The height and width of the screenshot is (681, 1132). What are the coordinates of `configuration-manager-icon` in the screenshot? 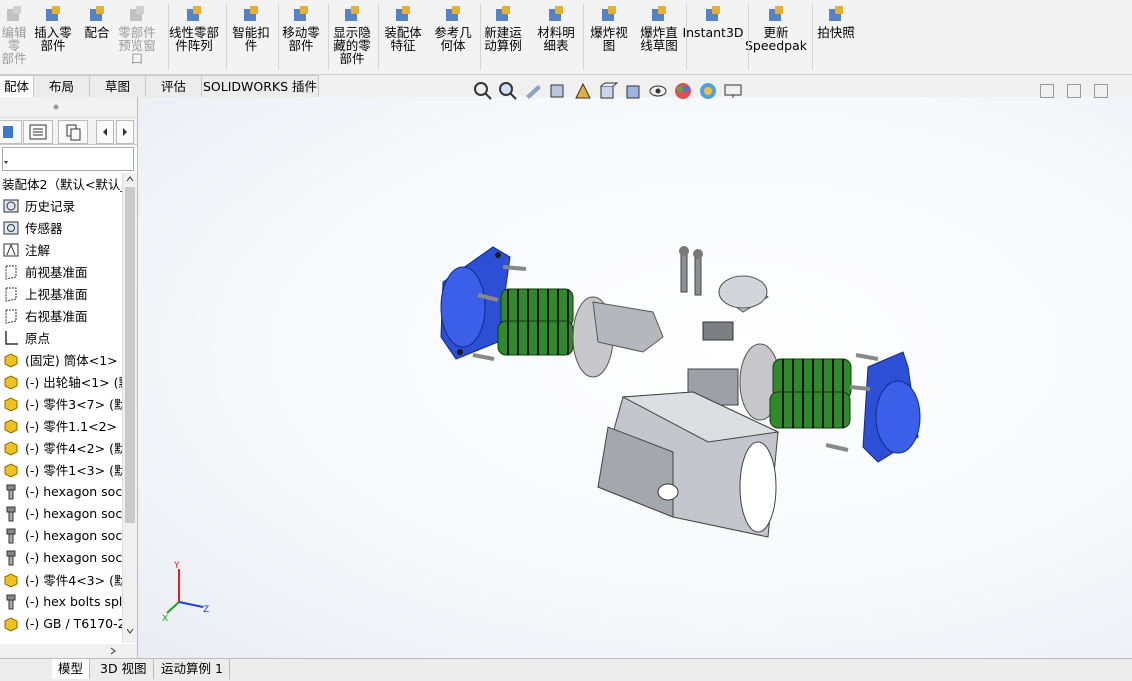 It's located at (73, 132).